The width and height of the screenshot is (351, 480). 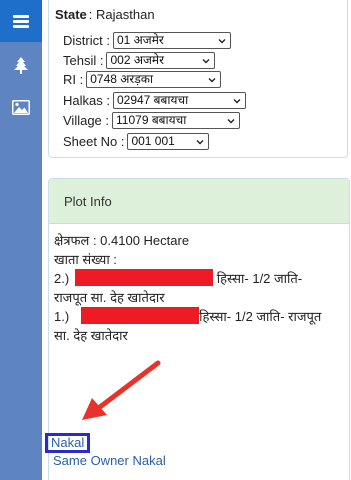 I want to click on halkas-row: Halkas : 02947 बबायचा, so click(x=154, y=100).